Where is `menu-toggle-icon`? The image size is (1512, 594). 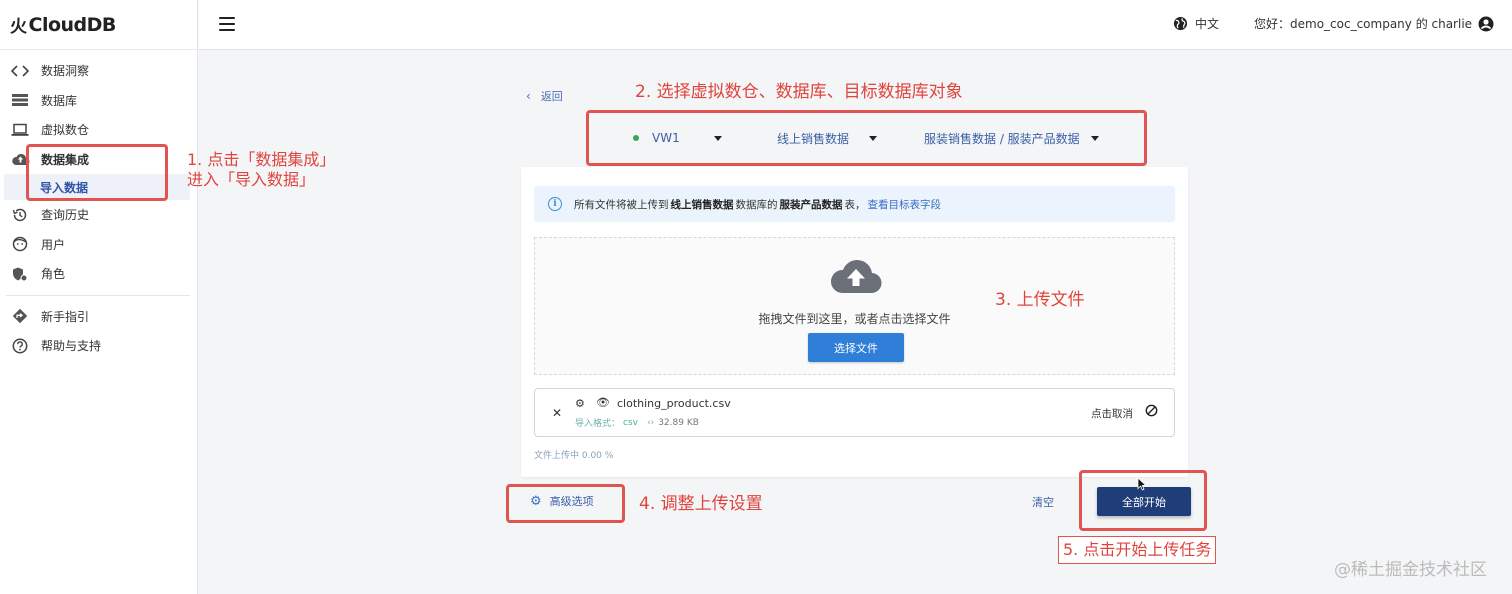
menu-toggle-icon is located at coordinates (227, 24).